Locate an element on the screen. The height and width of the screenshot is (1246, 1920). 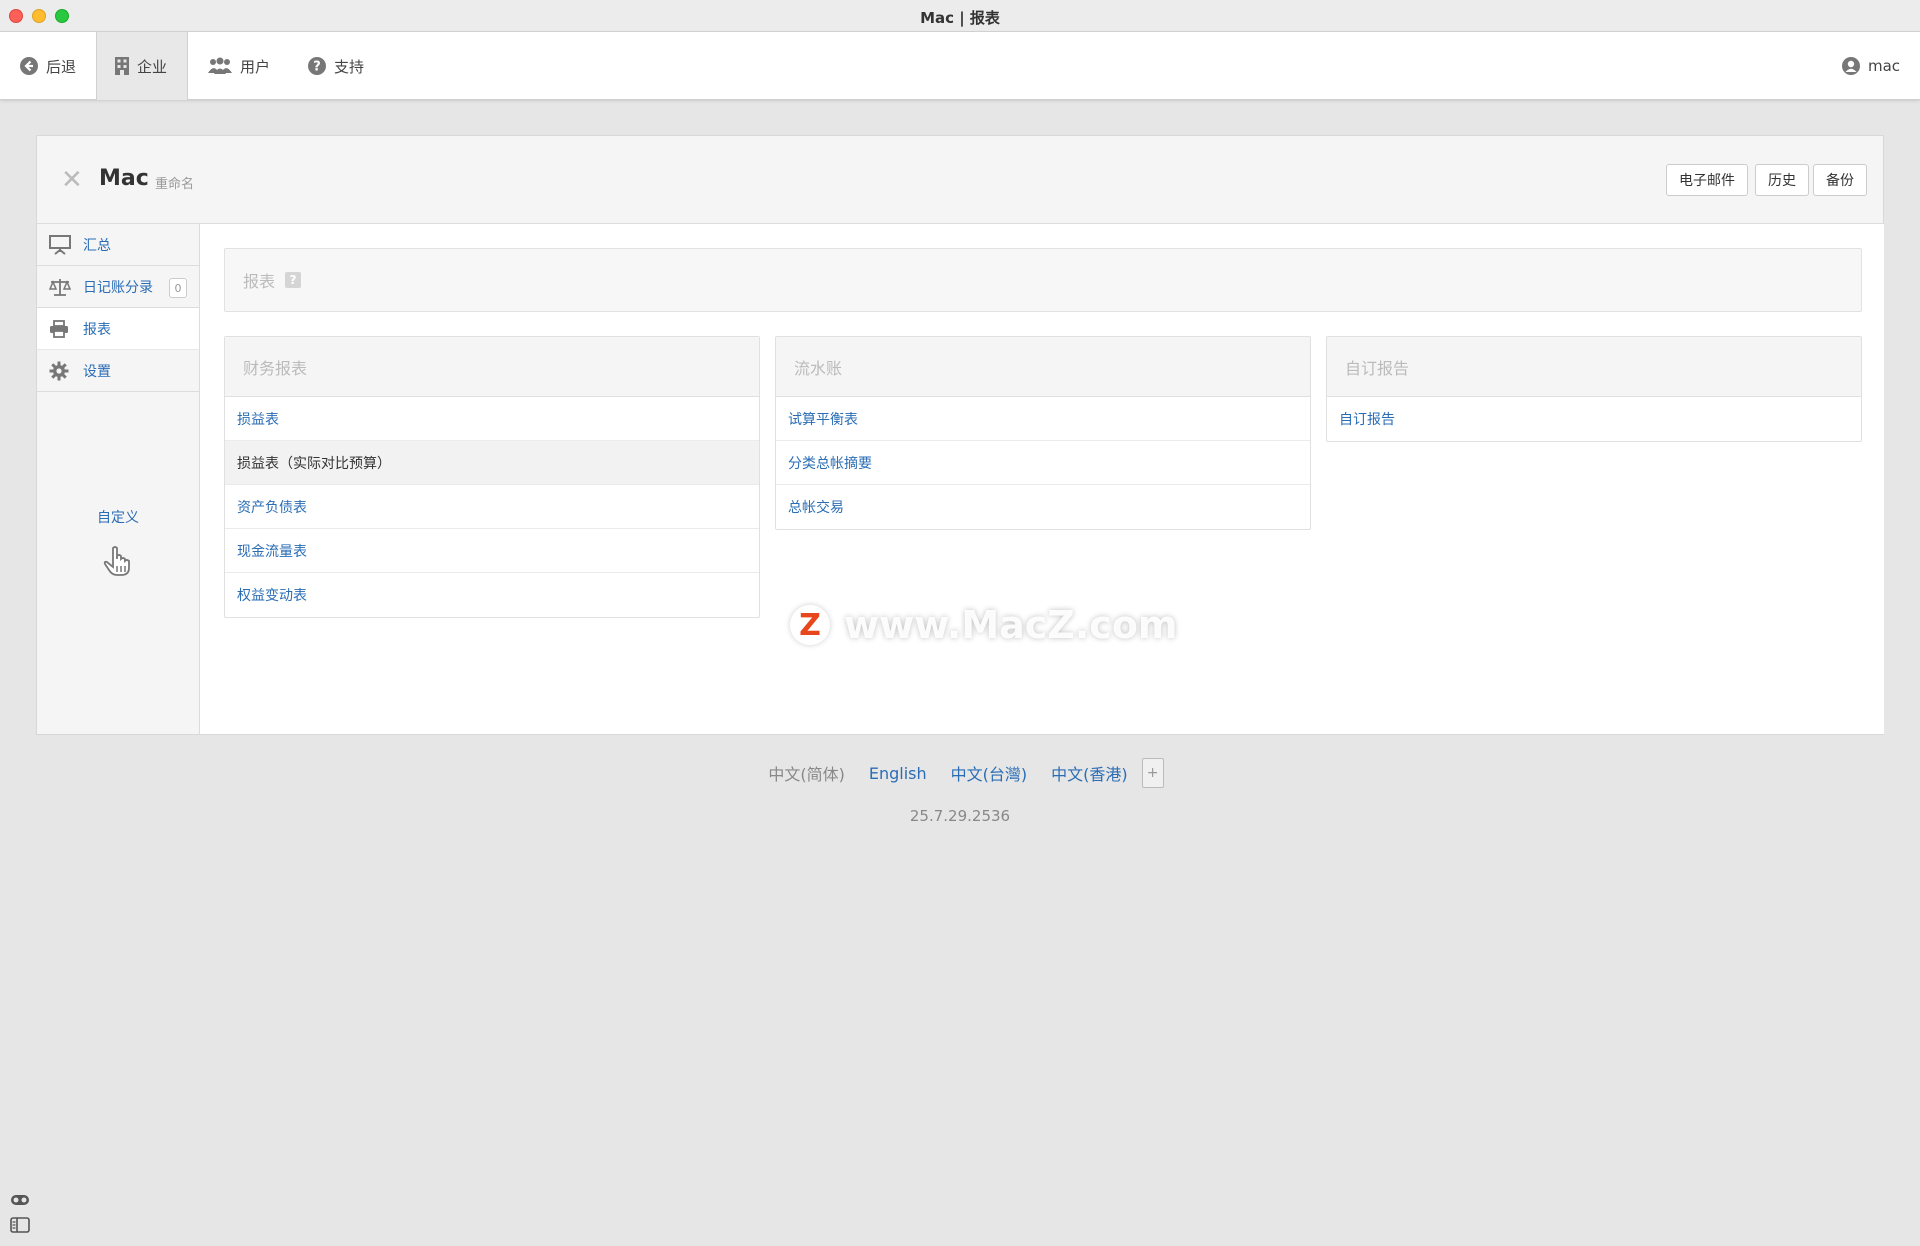
report-link: 损益表 is located at coordinates (492, 419).